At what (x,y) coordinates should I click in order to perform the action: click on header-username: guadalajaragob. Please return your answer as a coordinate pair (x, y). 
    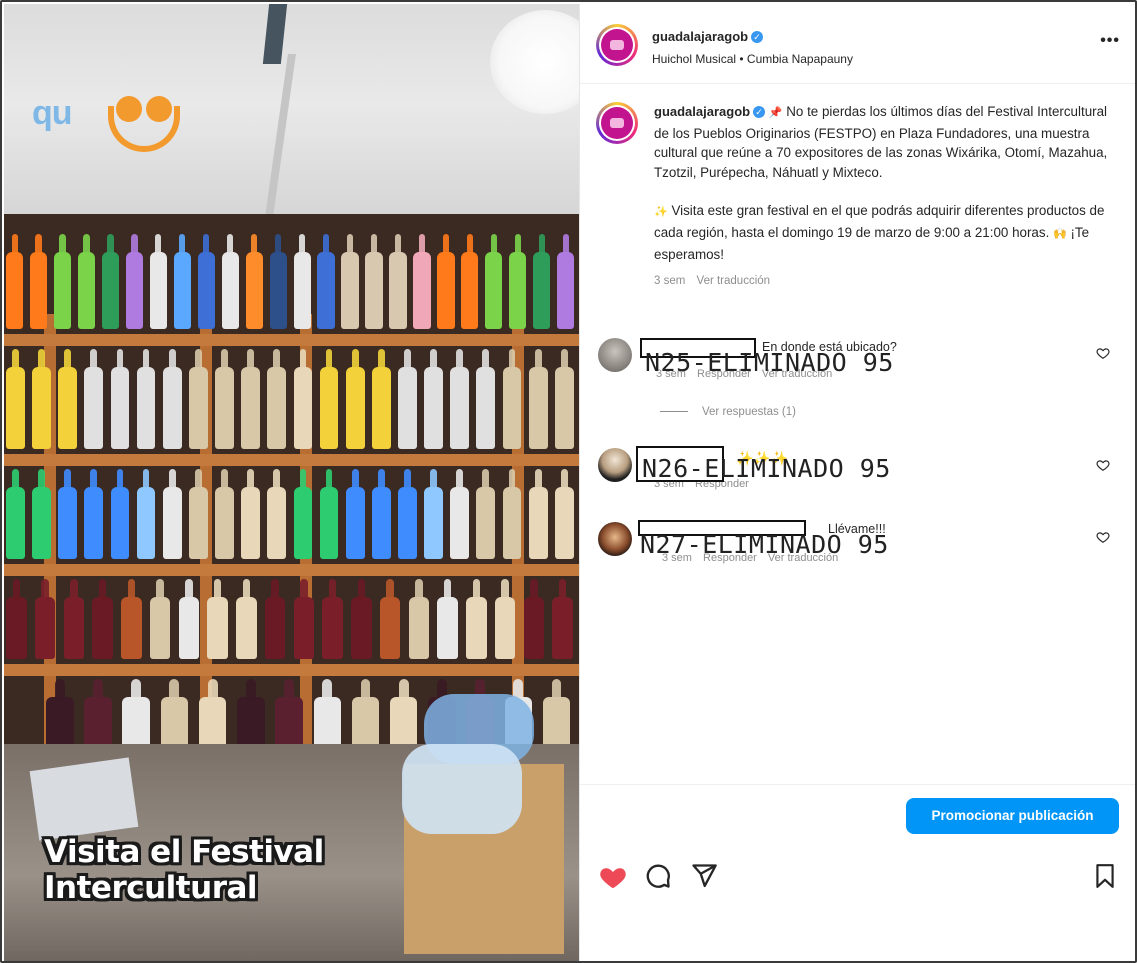
    Looking at the image, I should click on (700, 36).